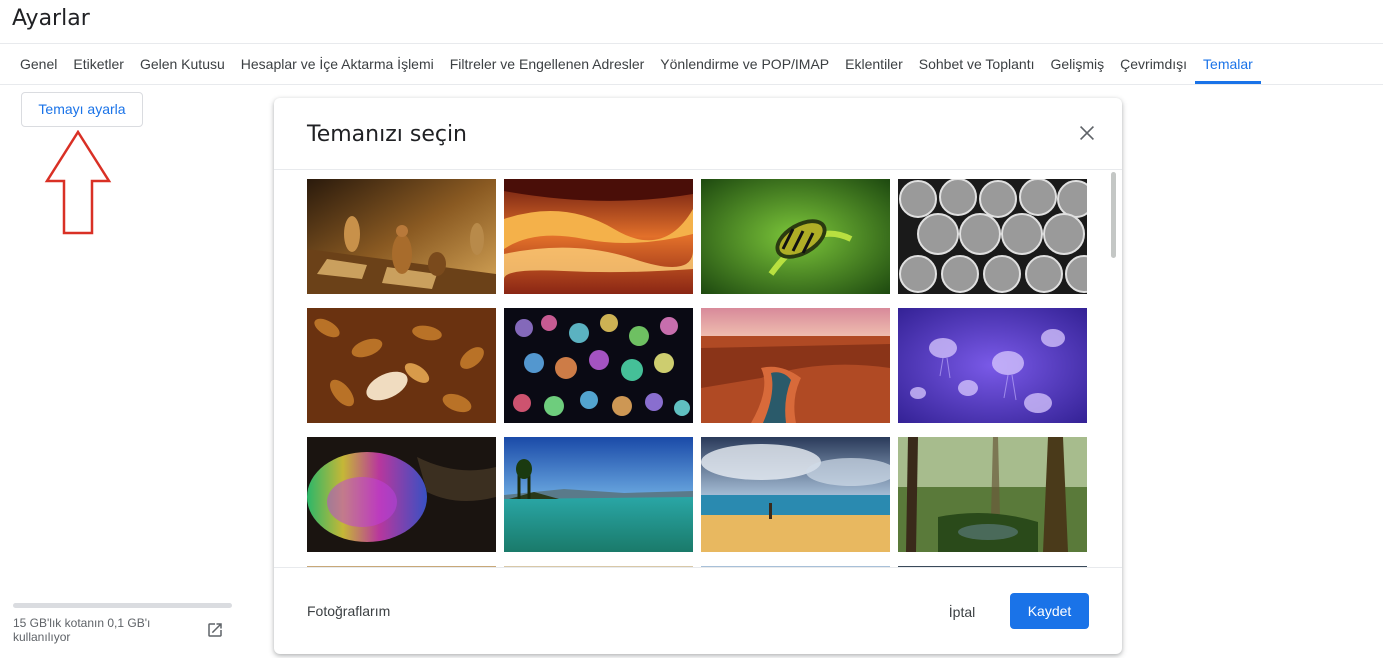 The height and width of the screenshot is (658, 1383). Describe the element at coordinates (1228, 64) in the screenshot. I see `tab-temalar: Temalar` at that location.